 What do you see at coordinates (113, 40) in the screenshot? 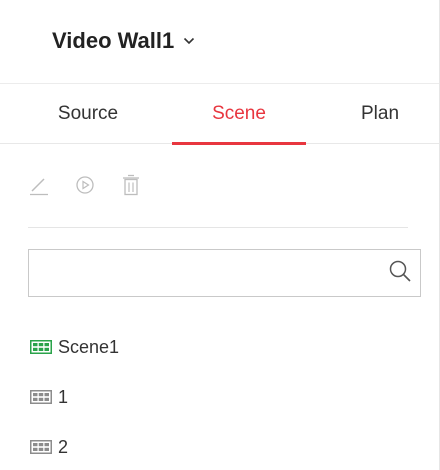
I see `video-wall-title: Video Wall1` at bounding box center [113, 40].